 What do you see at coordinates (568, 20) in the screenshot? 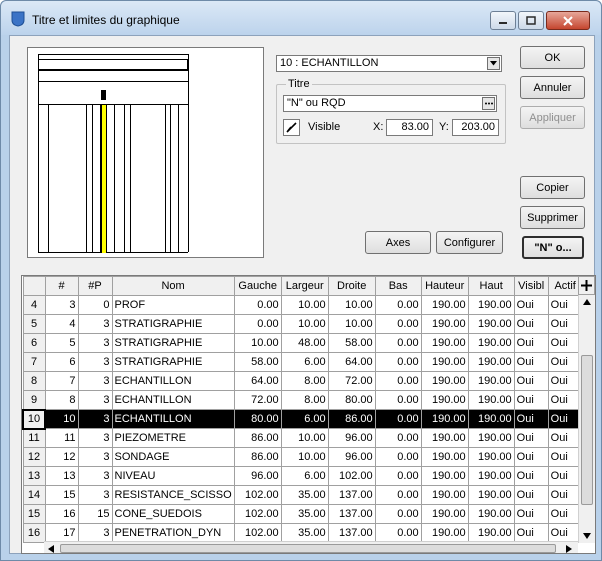
I see `close-button` at bounding box center [568, 20].